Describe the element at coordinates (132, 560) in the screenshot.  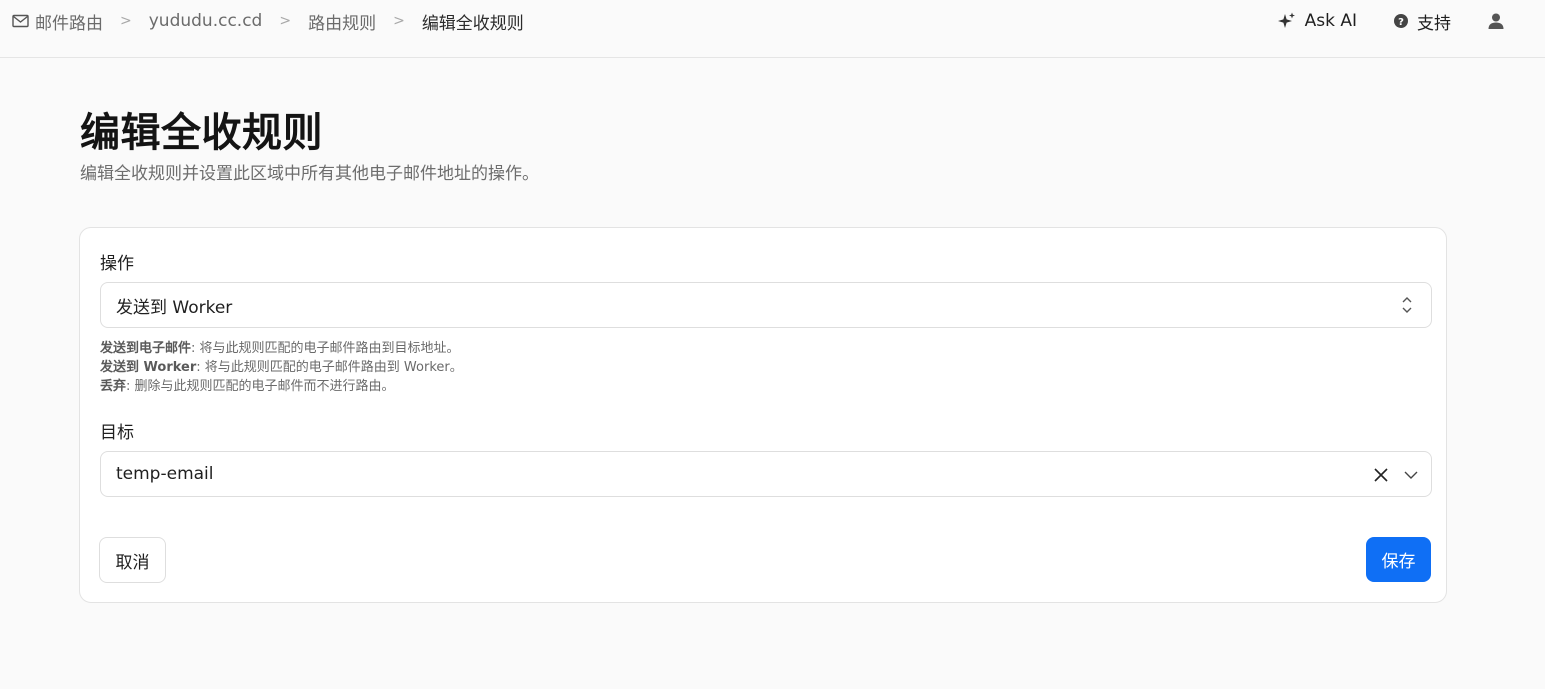
I see `cancel-button: 取消` at that location.